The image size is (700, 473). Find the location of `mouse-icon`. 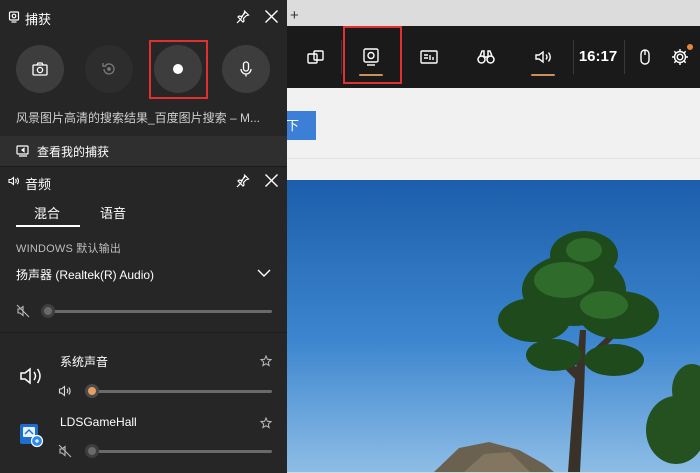

mouse-icon is located at coordinates (645, 57).